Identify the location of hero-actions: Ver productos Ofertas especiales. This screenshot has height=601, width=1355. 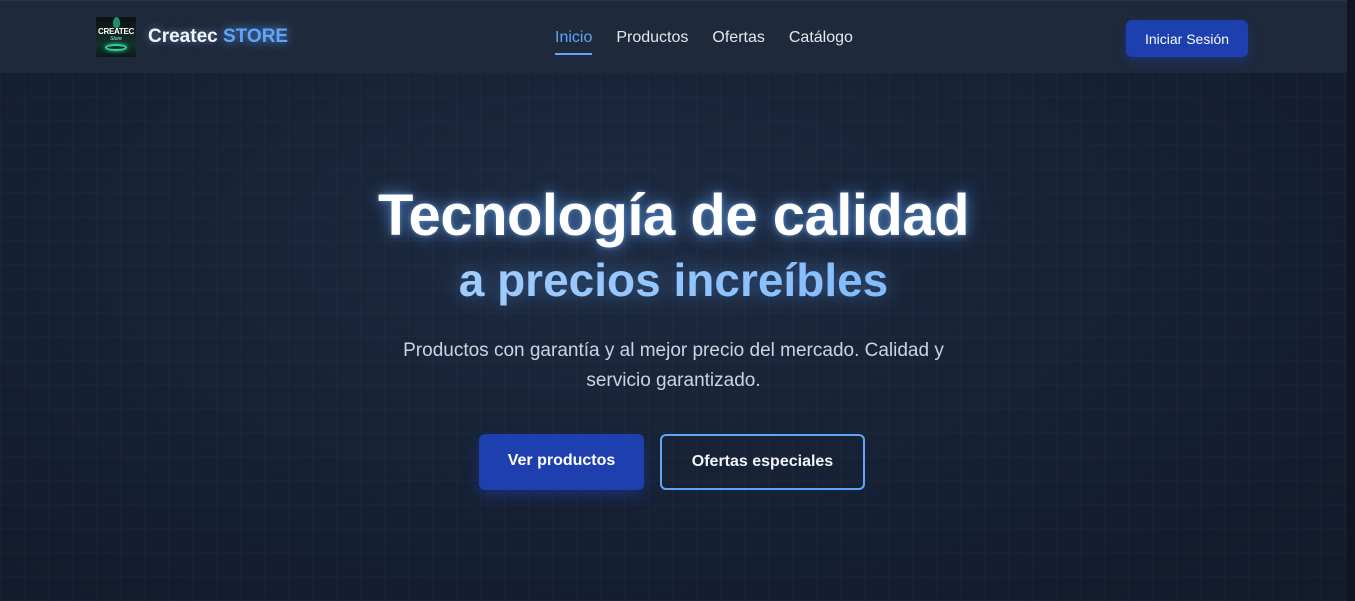
(672, 462).